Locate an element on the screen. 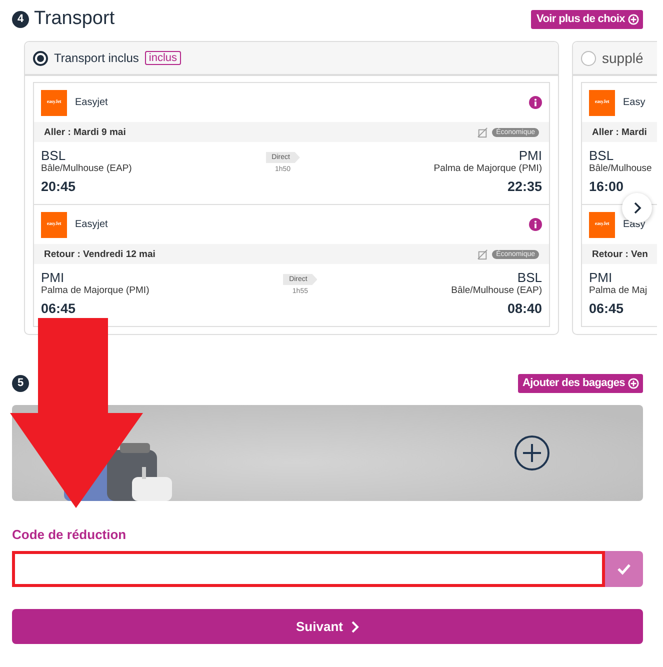  airport-name: Bâle/Mulhouse is located at coordinates (620, 168).